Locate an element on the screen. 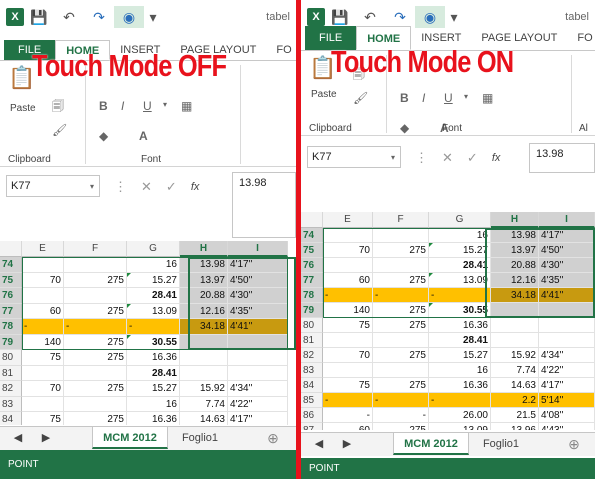 The height and width of the screenshot is (479, 595). row-header: 83 is located at coordinates (312, 370).